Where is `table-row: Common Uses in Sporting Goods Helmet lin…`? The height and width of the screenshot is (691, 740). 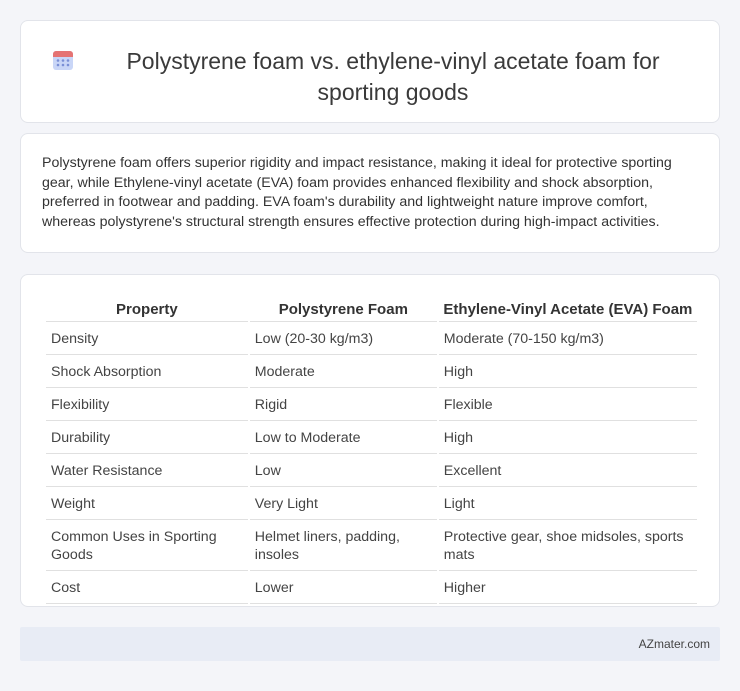
table-row: Common Uses in Sporting Goods Helmet lin… is located at coordinates (371, 545).